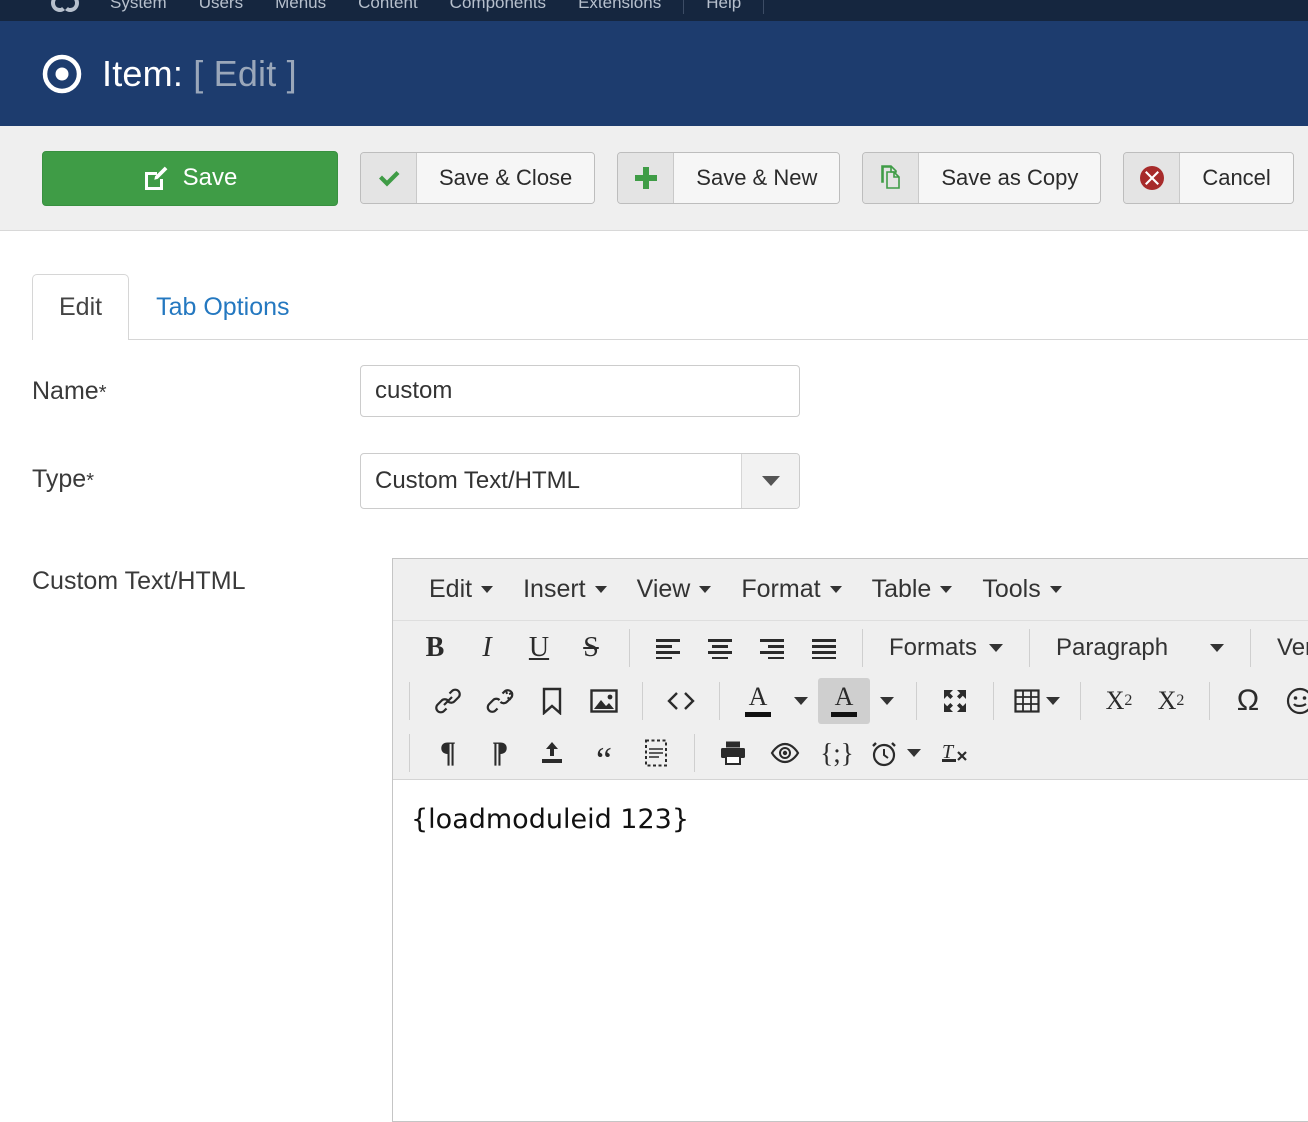 This screenshot has width=1308, height=1122. What do you see at coordinates (552, 753) in the screenshot?
I see `insert-file-icon` at bounding box center [552, 753].